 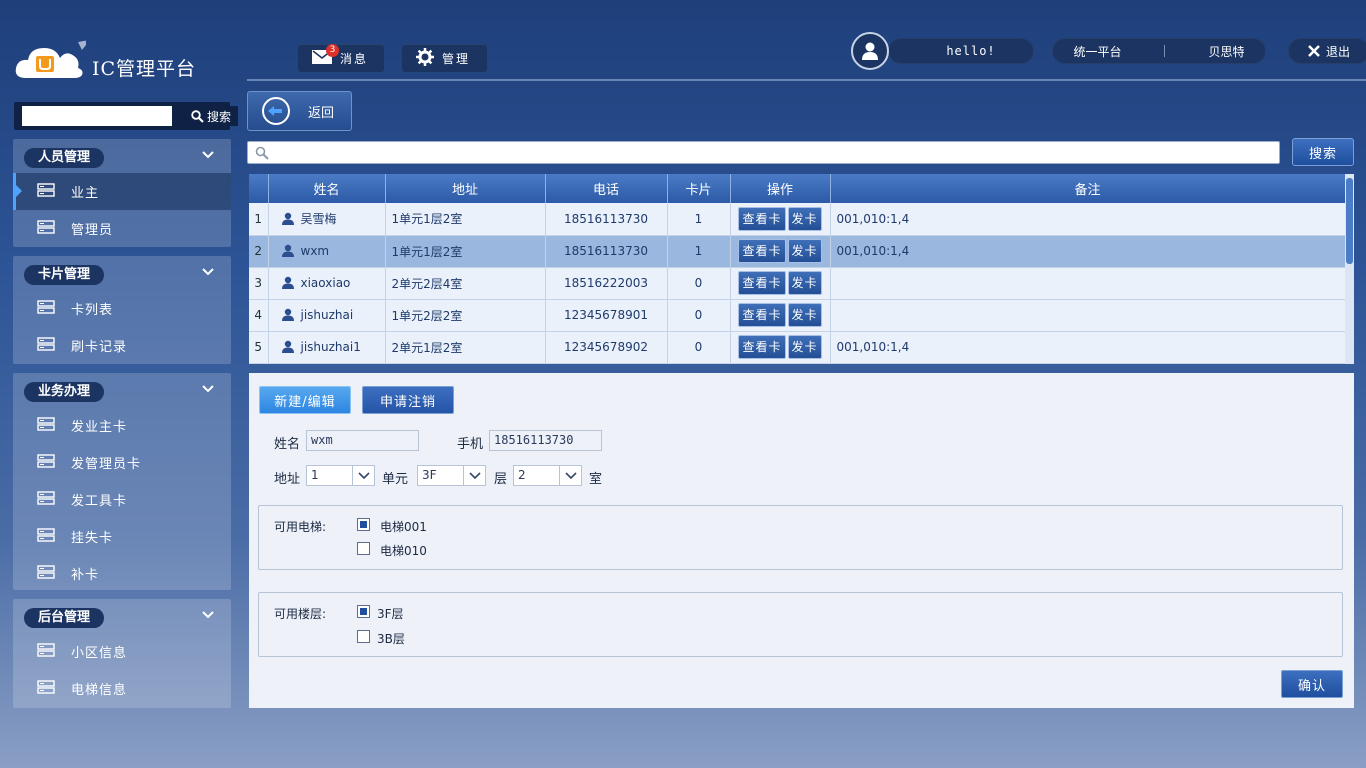 What do you see at coordinates (1312, 684) in the screenshot?
I see `confirm-button: 确认` at bounding box center [1312, 684].